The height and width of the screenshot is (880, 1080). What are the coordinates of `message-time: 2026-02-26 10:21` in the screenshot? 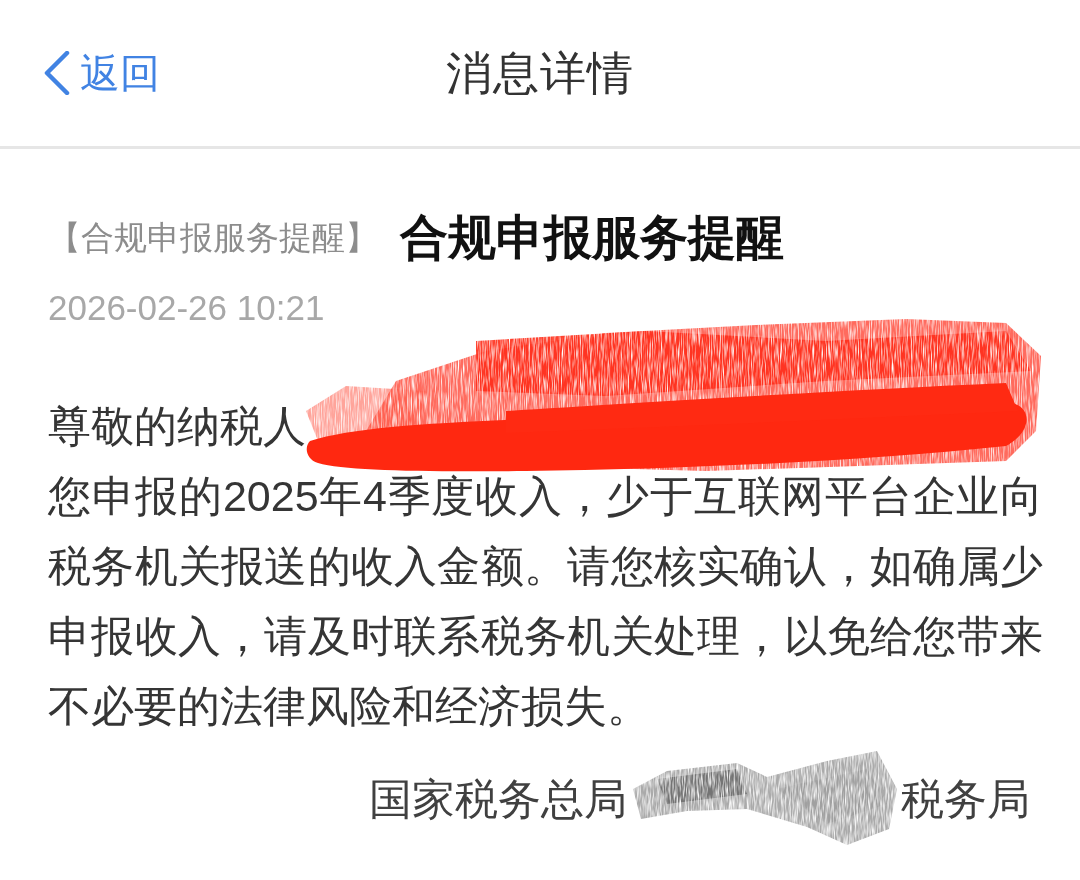 It's located at (186, 308).